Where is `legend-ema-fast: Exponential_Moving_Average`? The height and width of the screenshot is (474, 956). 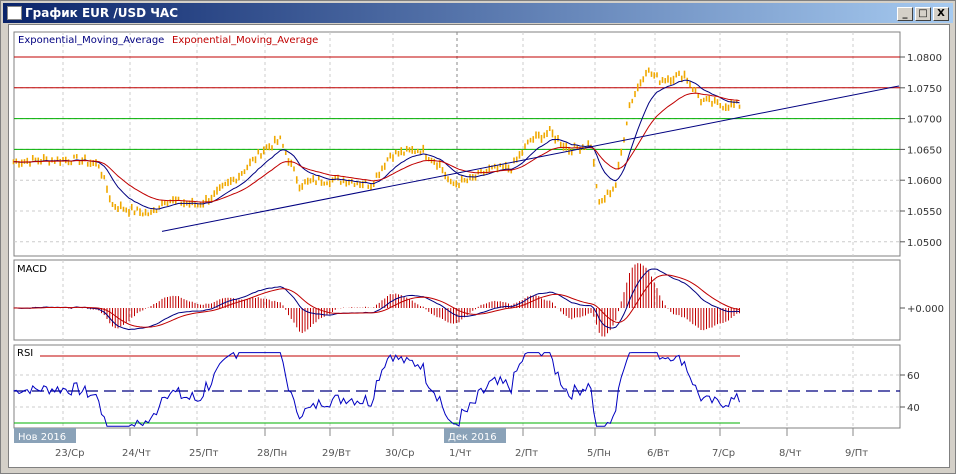 legend-ema-fast: Exponential_Moving_Average is located at coordinates (91, 40).